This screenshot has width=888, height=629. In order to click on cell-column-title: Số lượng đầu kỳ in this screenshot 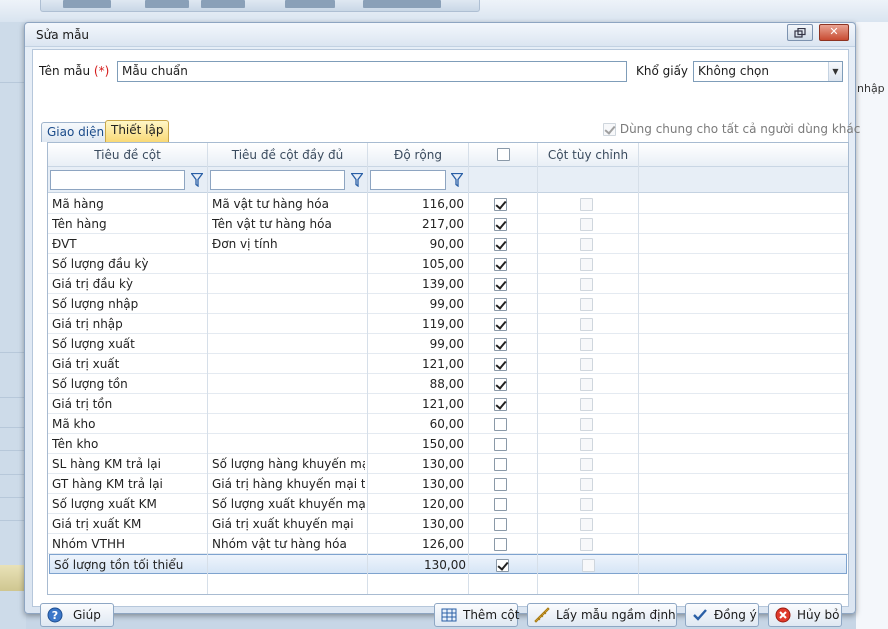, I will do `click(128, 264)`.